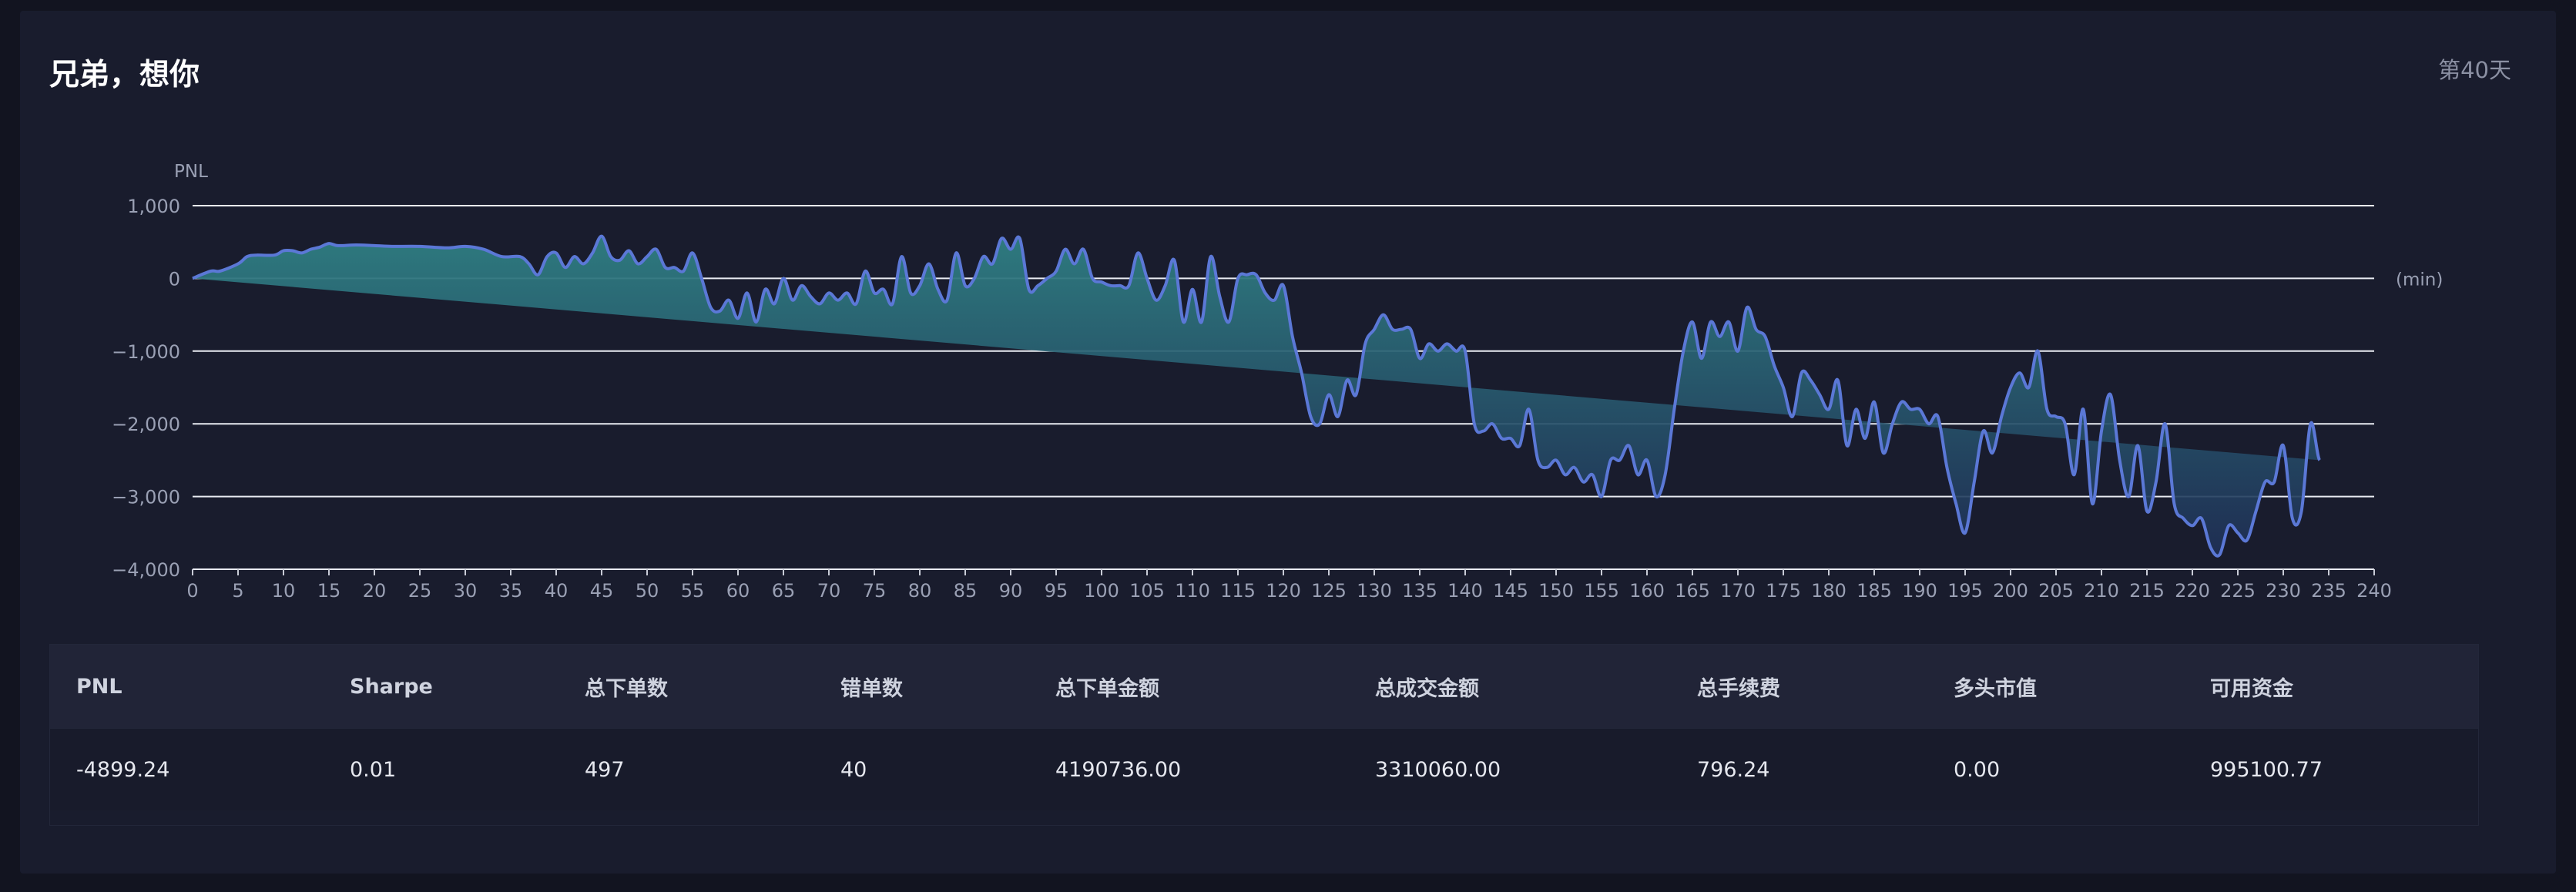  I want to click on x-tick-label: 15, so click(329, 591).